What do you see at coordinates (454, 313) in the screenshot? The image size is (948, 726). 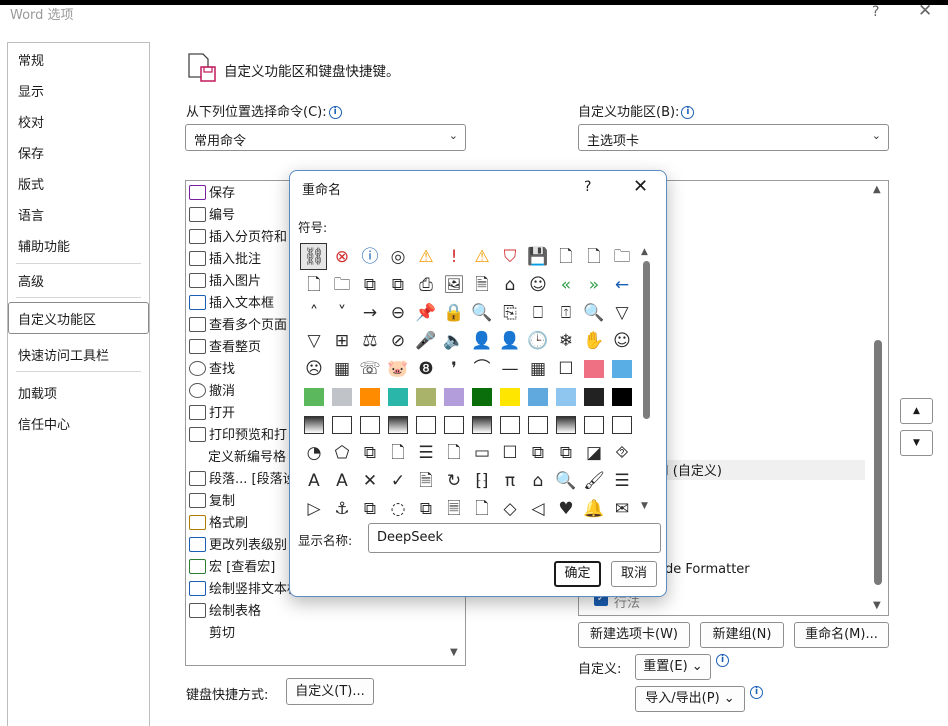 I see `symbol-cell: 🔒` at bounding box center [454, 313].